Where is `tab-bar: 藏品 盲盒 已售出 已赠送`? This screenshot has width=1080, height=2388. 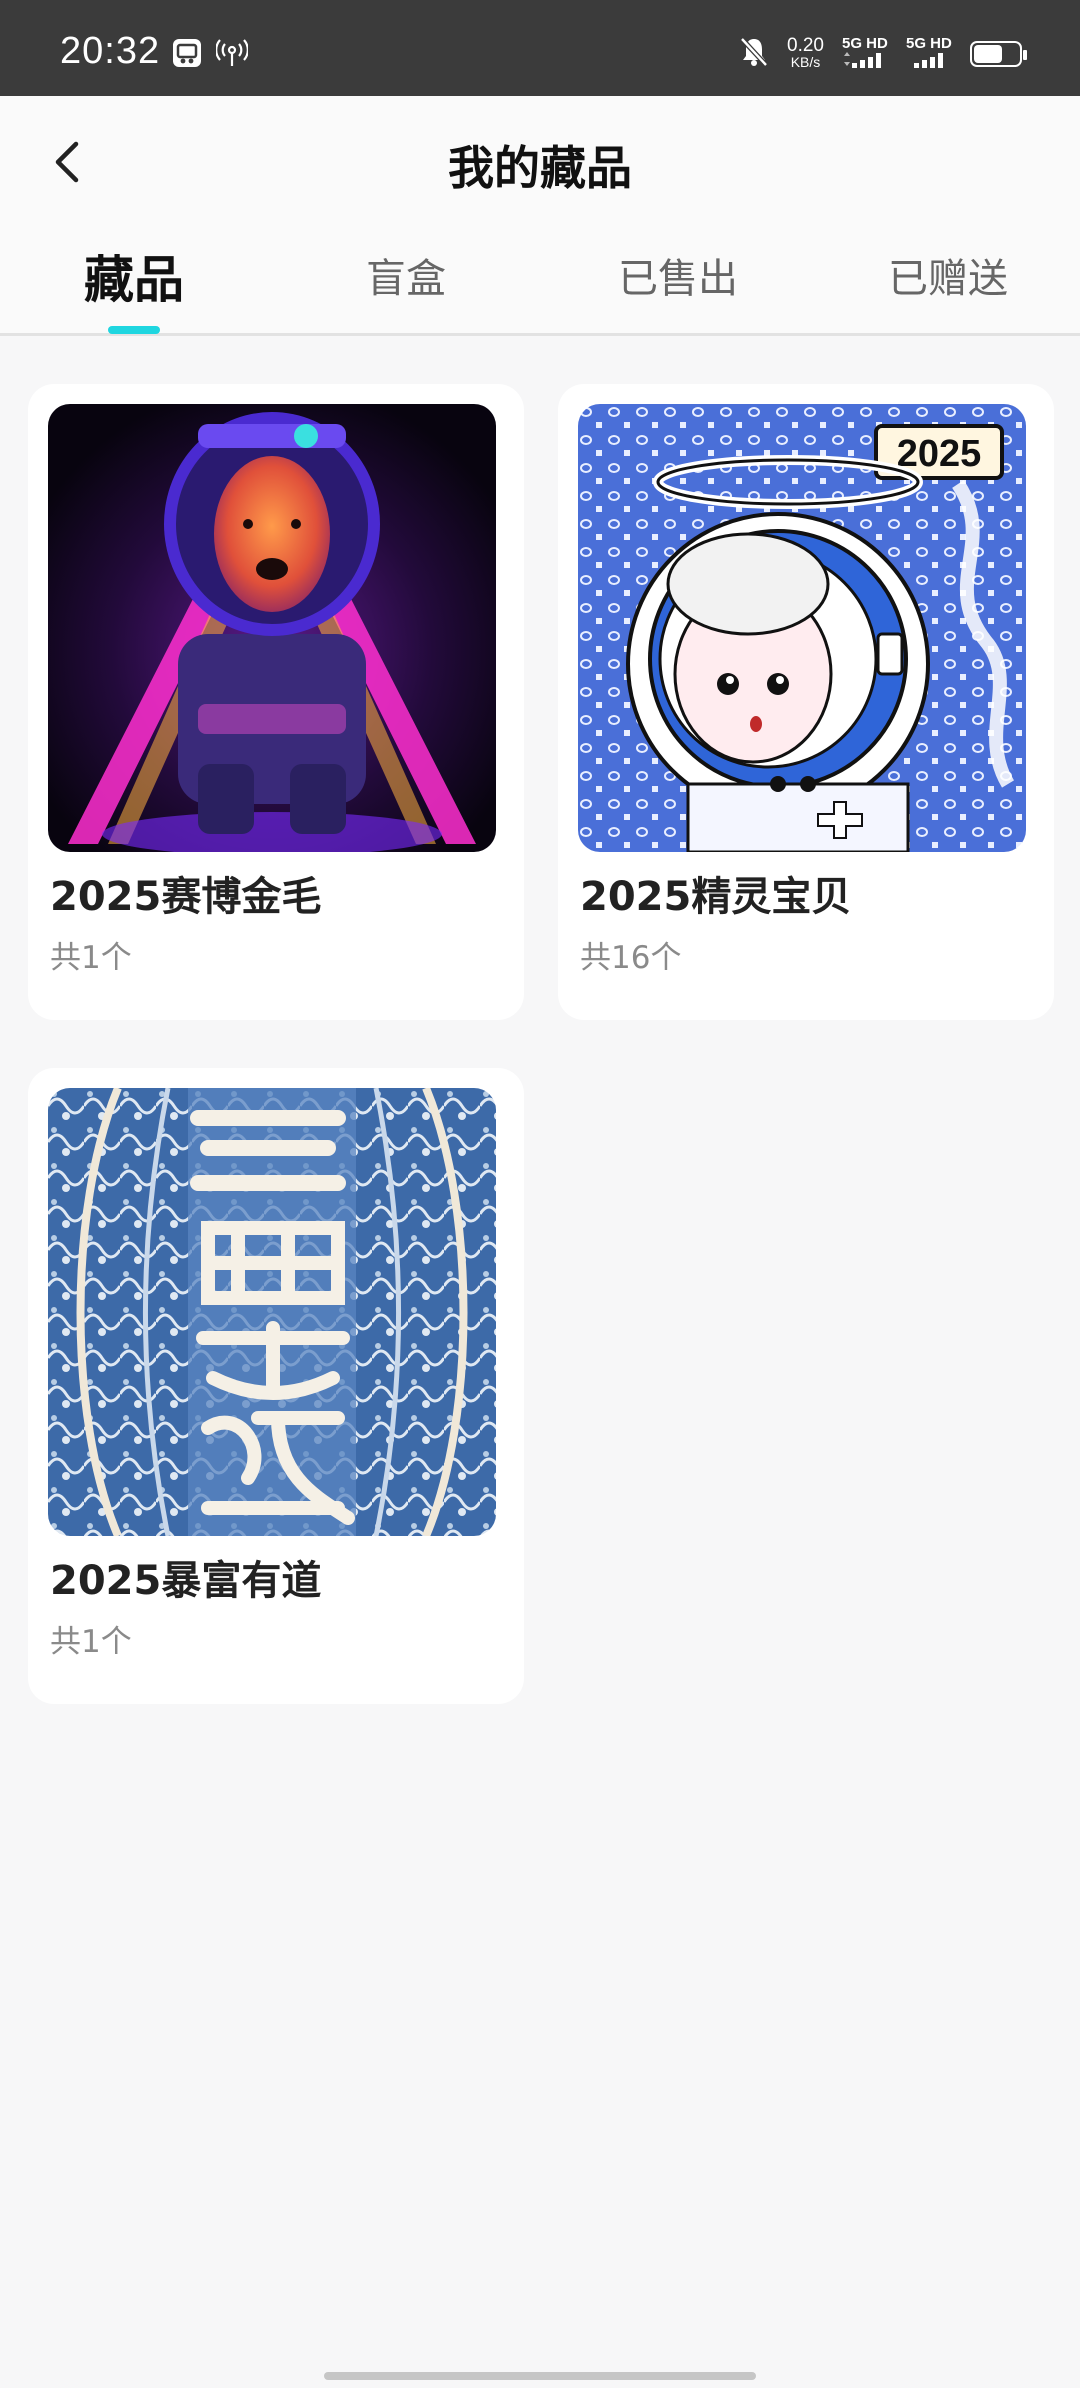 tab-bar: 藏品 盲盒 已售出 已赠送 is located at coordinates (540, 282).